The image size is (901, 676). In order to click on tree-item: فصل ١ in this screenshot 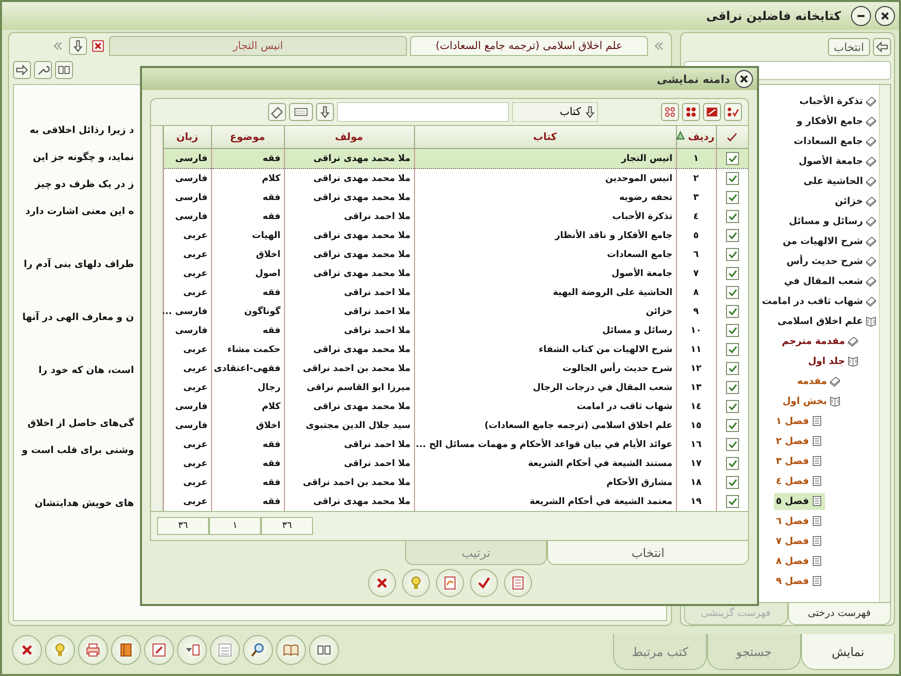, I will do `click(799, 421)`.